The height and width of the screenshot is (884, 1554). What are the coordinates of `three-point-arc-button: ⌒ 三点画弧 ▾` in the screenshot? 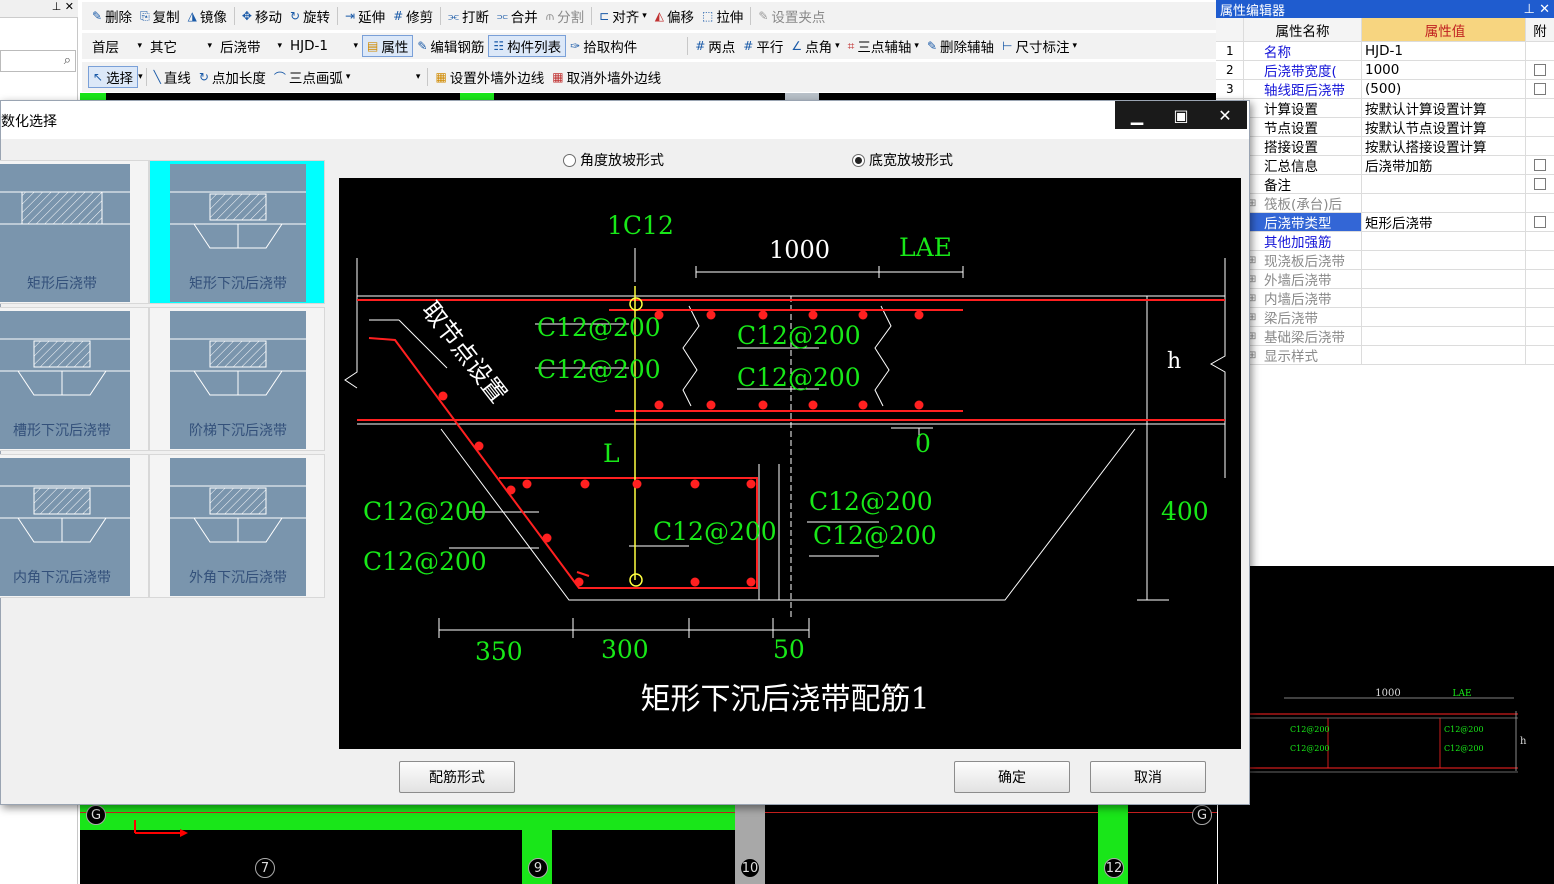 It's located at (312, 77).